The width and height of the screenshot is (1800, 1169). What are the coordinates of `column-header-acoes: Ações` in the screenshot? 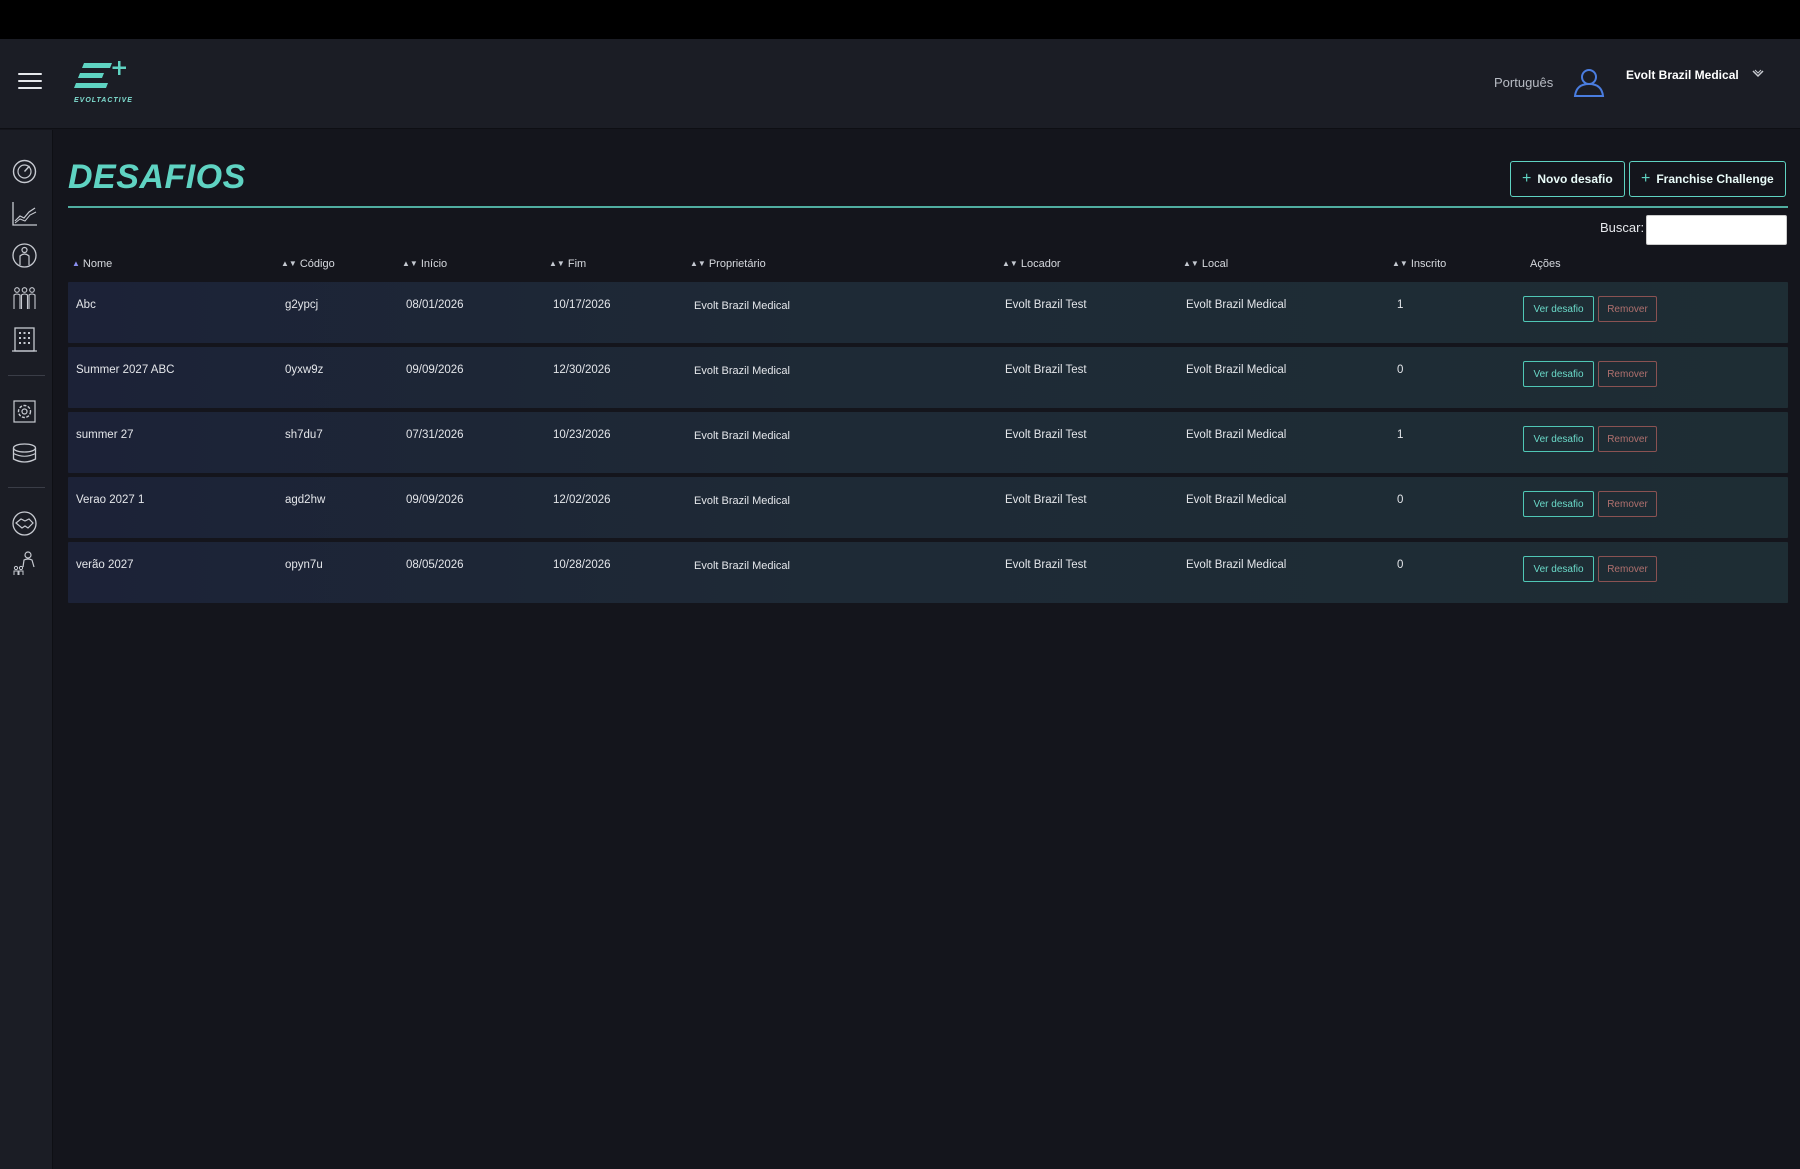 It's located at (1545, 264).